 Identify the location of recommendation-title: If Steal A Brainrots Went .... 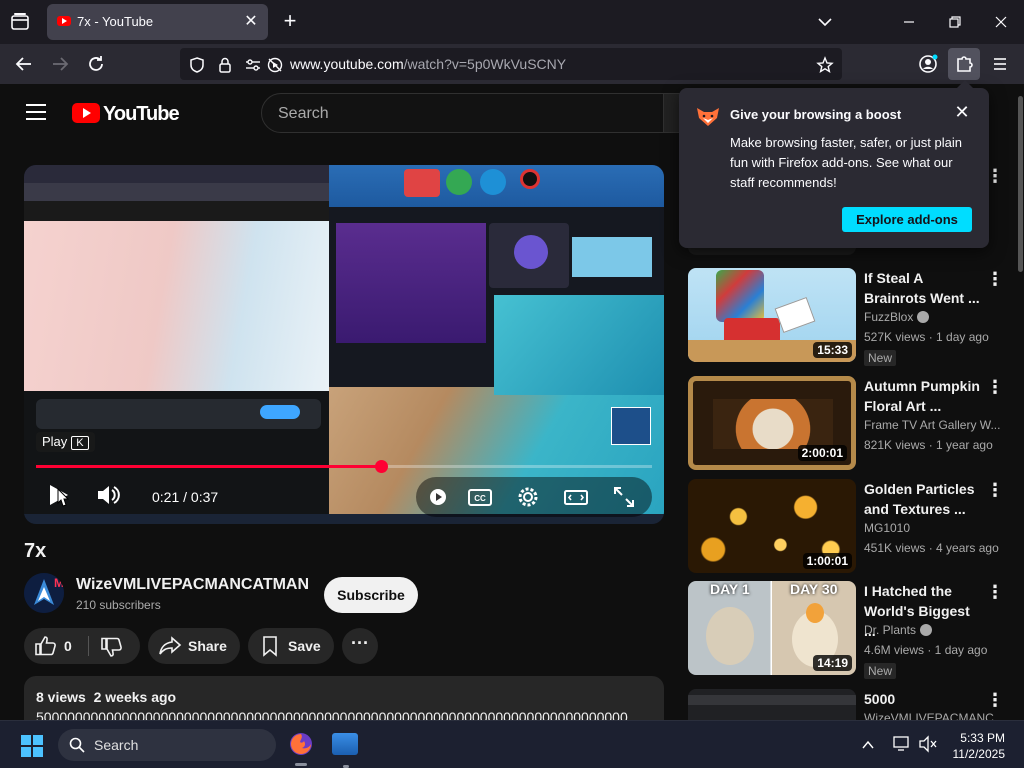
(923, 288).